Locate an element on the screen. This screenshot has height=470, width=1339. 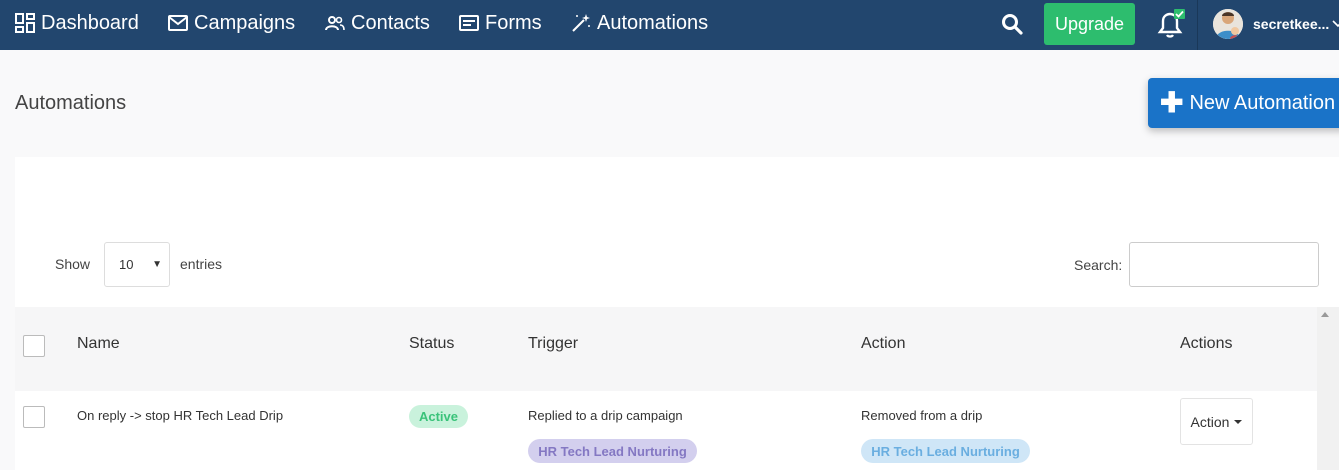
upgrade-button: Upgrade is located at coordinates (1089, 24).